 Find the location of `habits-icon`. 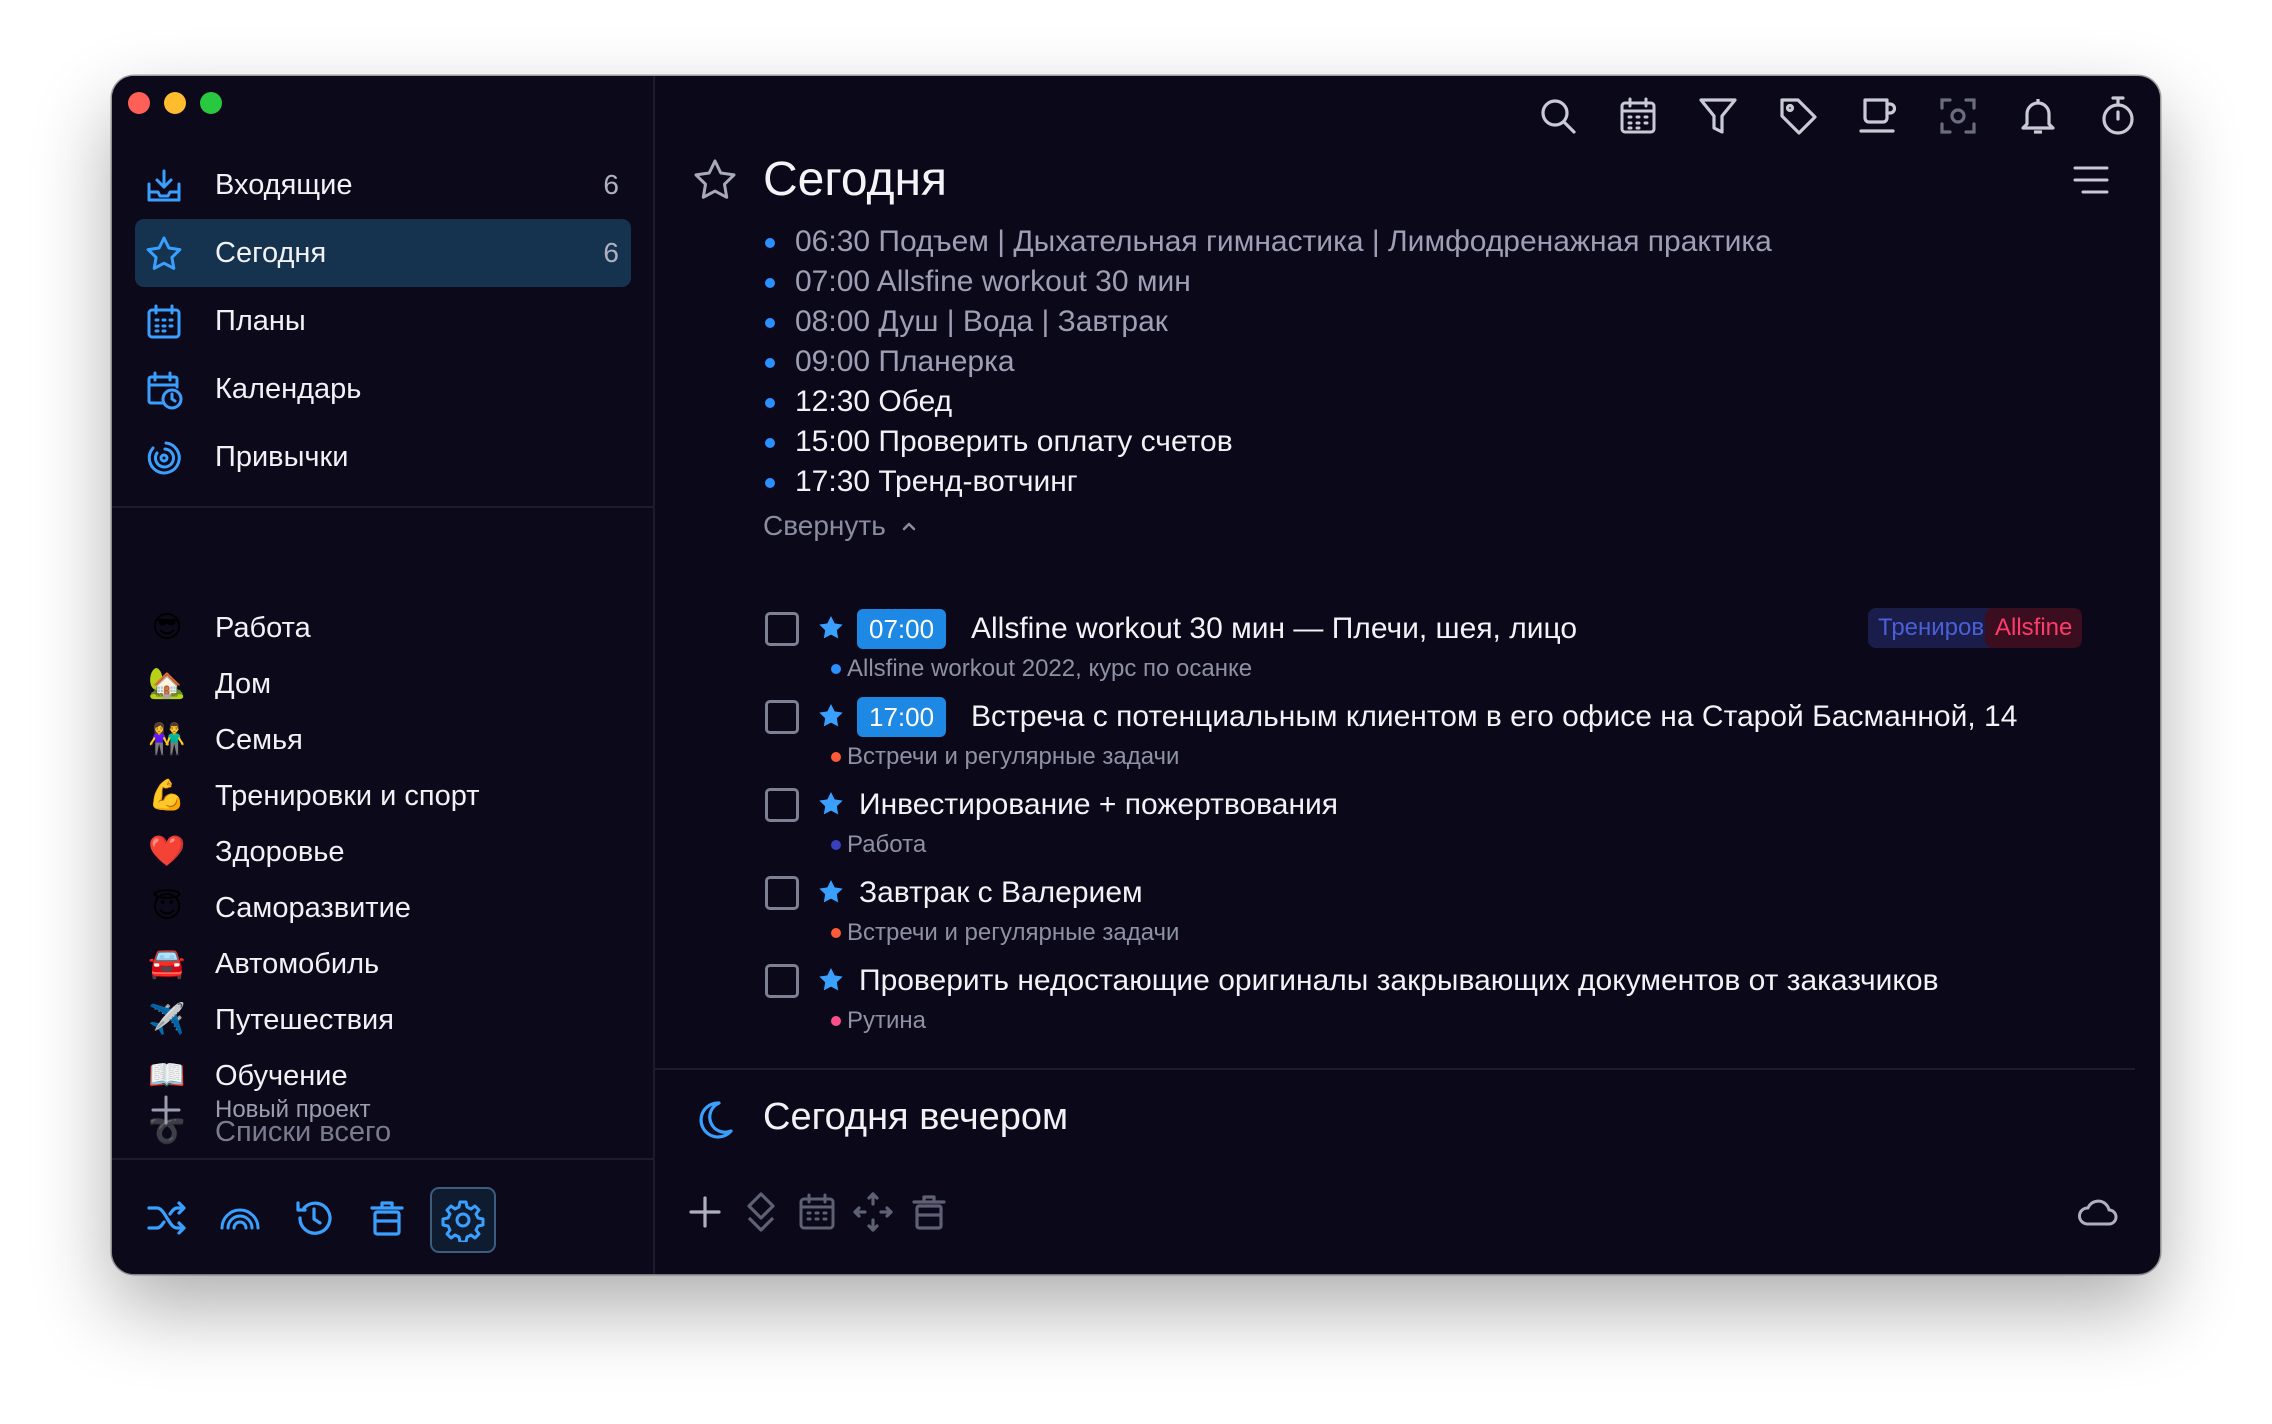

habits-icon is located at coordinates (164, 458).